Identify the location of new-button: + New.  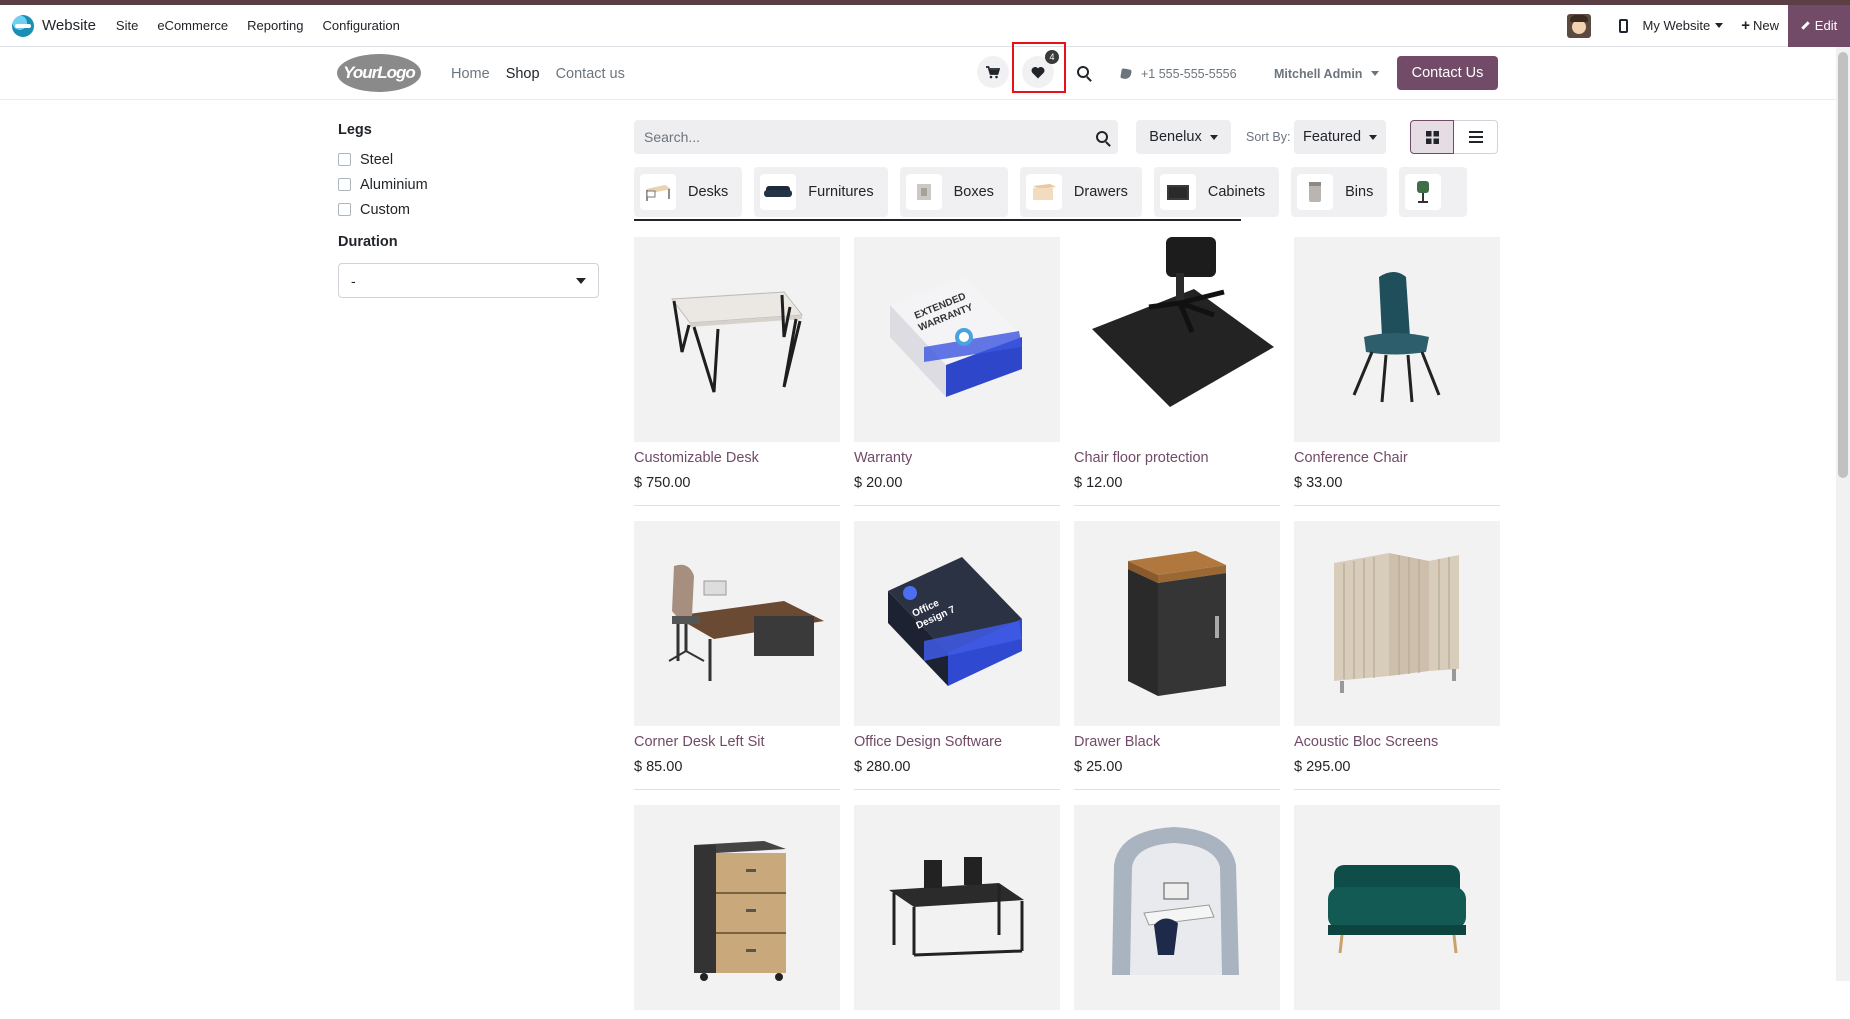
(1760, 25).